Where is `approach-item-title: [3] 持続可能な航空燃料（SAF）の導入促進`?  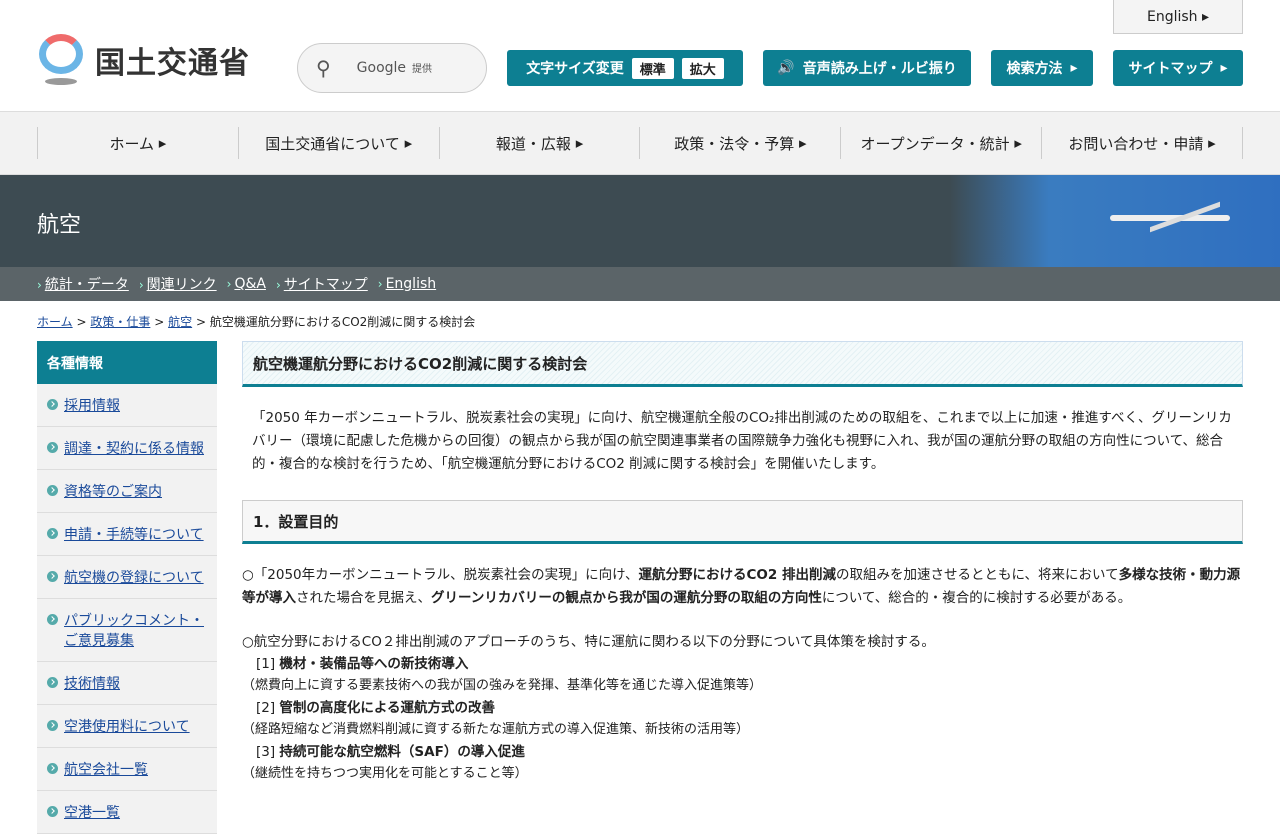 approach-item-title: [3] 持続可能な航空燃料（SAF）の導入促進 is located at coordinates (390, 752).